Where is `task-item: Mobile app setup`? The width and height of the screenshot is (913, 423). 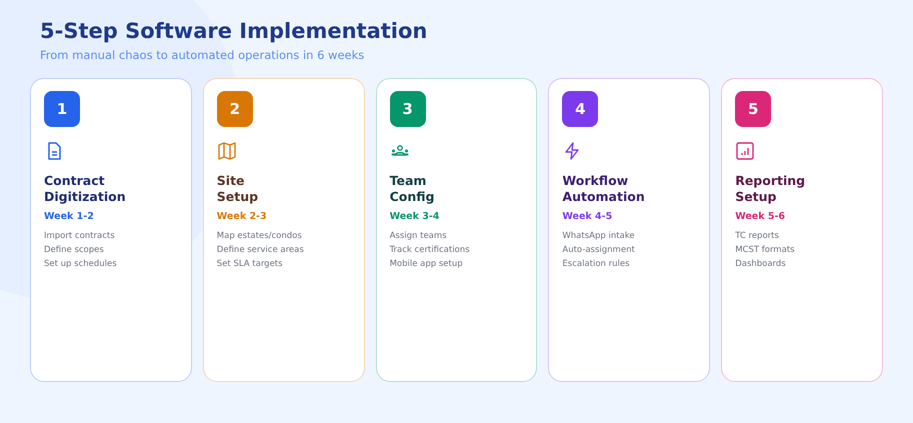
task-item: Mobile app setup is located at coordinates (427, 264).